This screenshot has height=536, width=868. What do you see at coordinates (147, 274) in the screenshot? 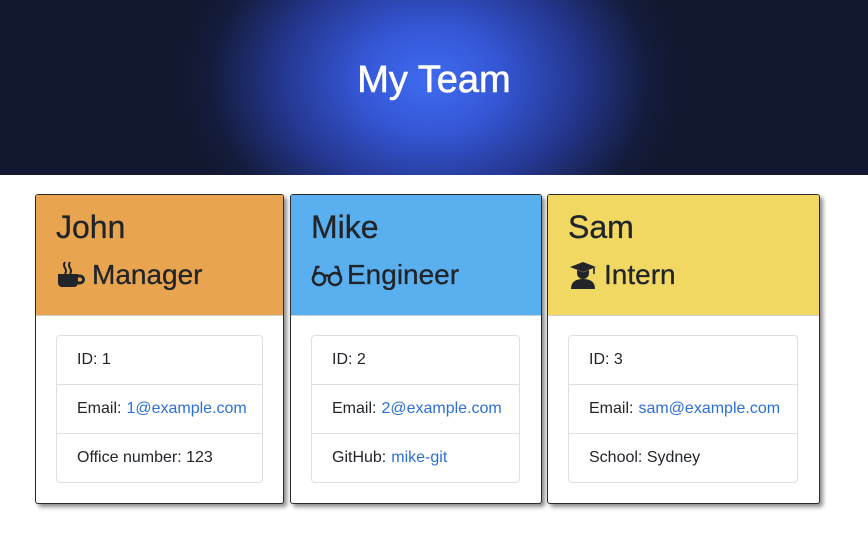
I see `role-label: Manager` at bounding box center [147, 274].